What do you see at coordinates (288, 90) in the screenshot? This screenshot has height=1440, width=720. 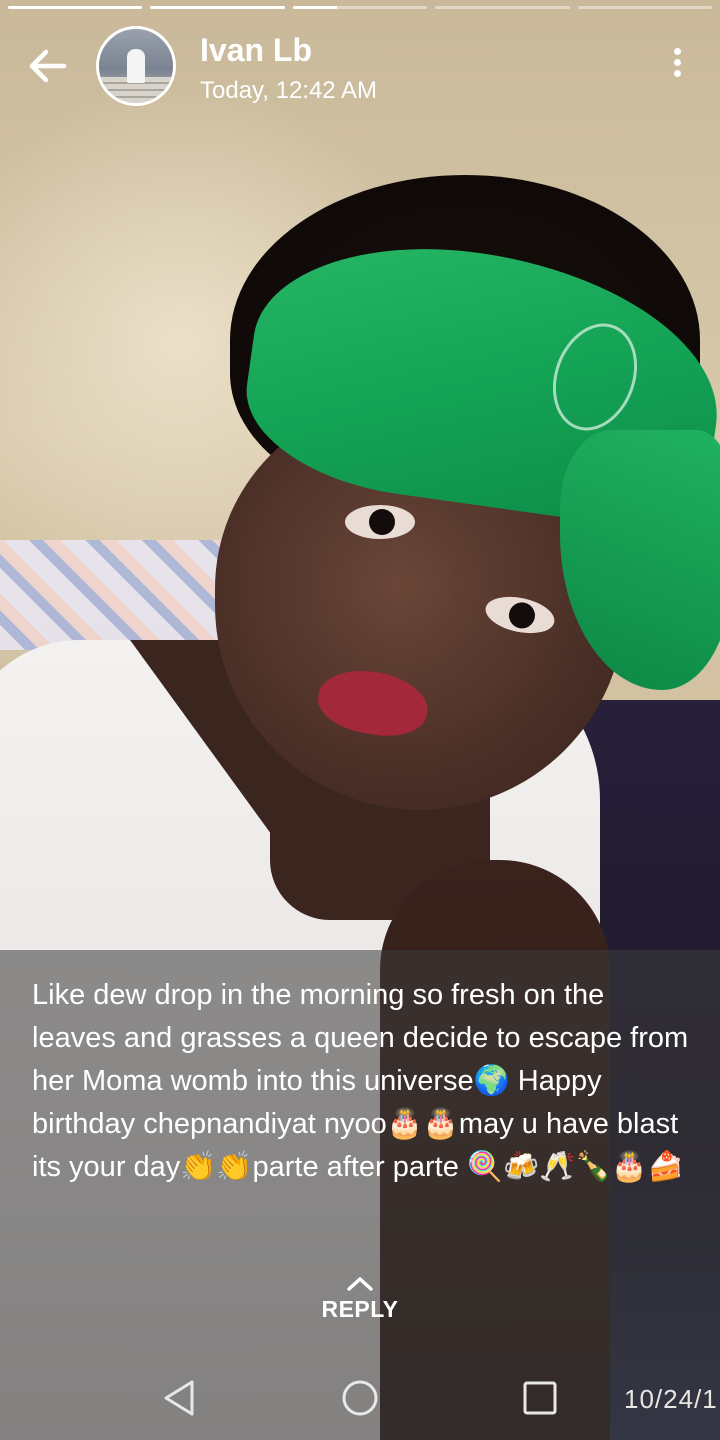 I see `status-timestamp: Today, 12:42 AM` at bounding box center [288, 90].